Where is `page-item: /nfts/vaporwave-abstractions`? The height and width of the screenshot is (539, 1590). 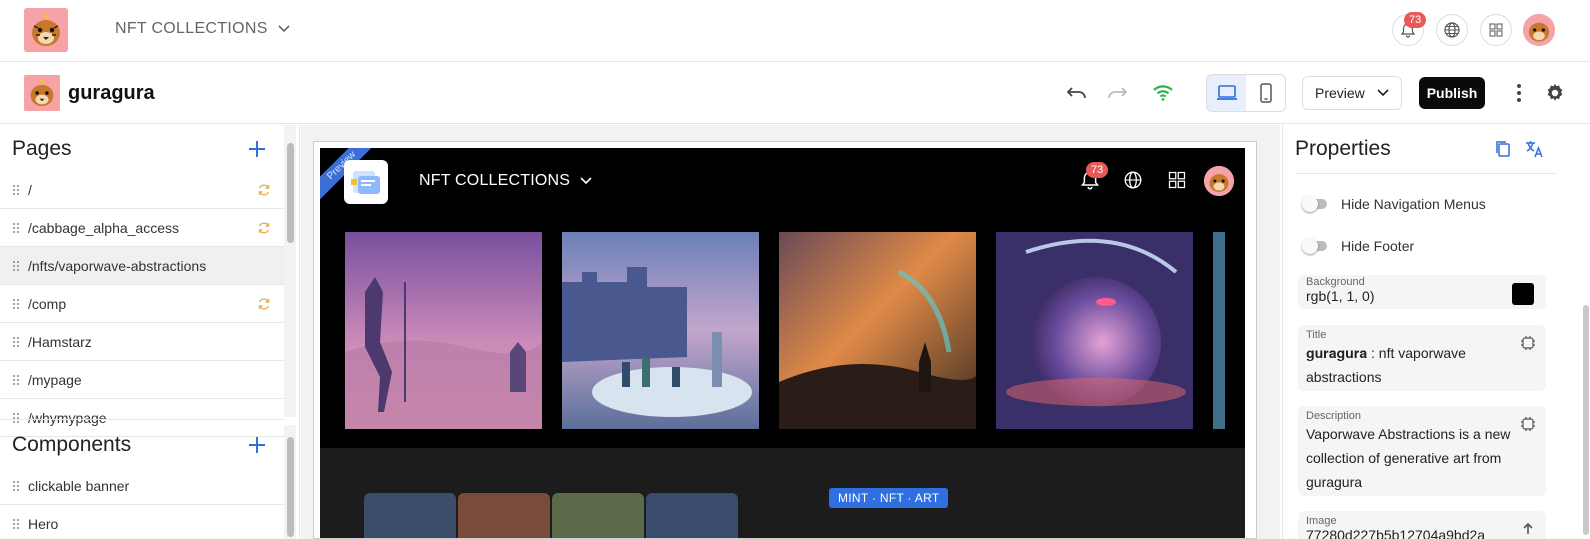
page-item: /nfts/vaporwave-abstractions is located at coordinates (142, 266).